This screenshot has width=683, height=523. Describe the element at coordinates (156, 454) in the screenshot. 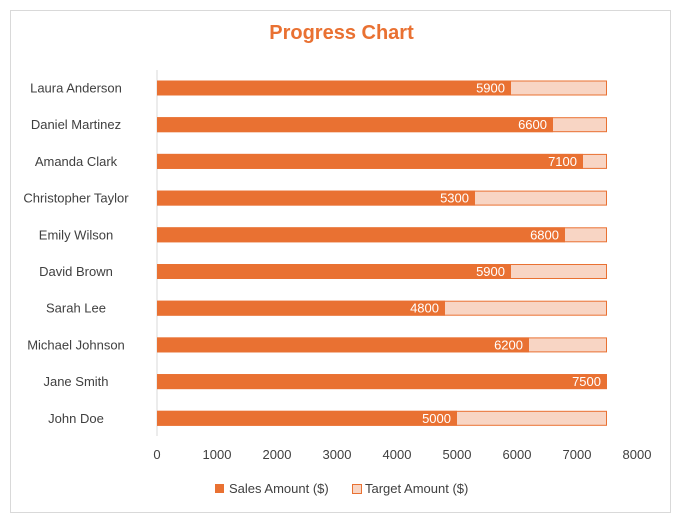

I see `x-tick-label: 0` at that location.